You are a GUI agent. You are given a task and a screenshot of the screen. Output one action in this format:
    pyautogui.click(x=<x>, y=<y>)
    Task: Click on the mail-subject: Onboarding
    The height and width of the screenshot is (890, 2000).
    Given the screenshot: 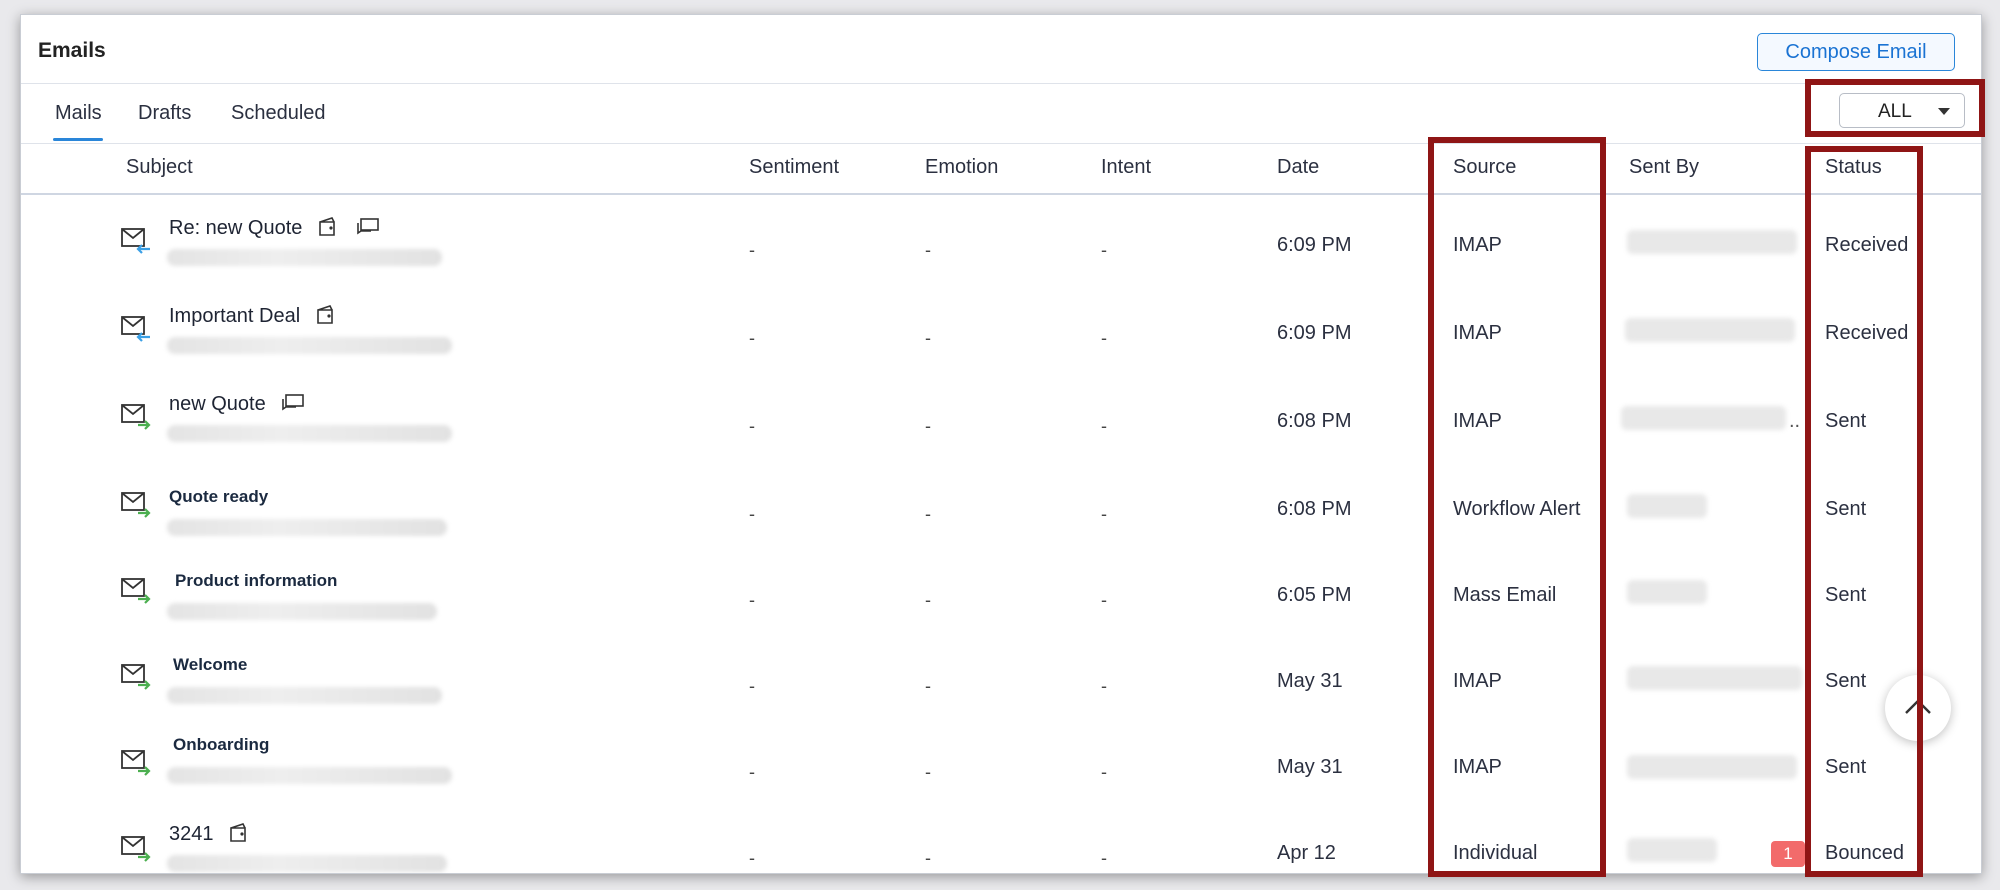 What is the action you would take?
    pyautogui.click(x=221, y=745)
    